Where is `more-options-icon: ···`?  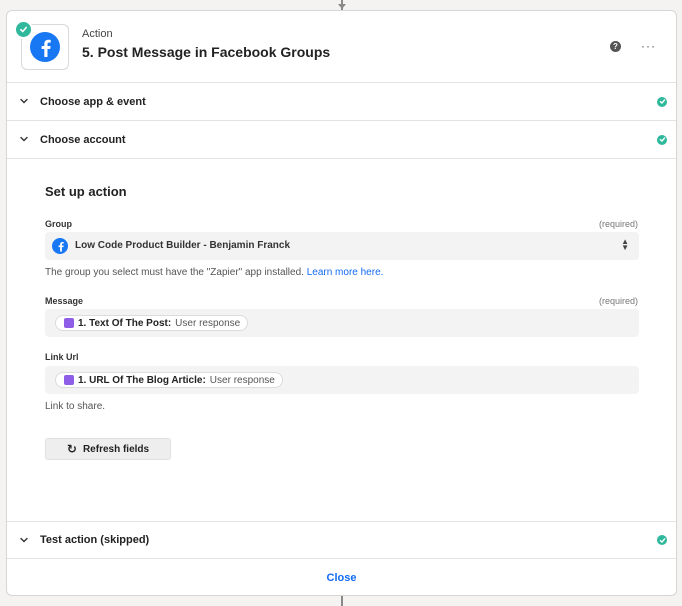 more-options-icon: ··· is located at coordinates (648, 46).